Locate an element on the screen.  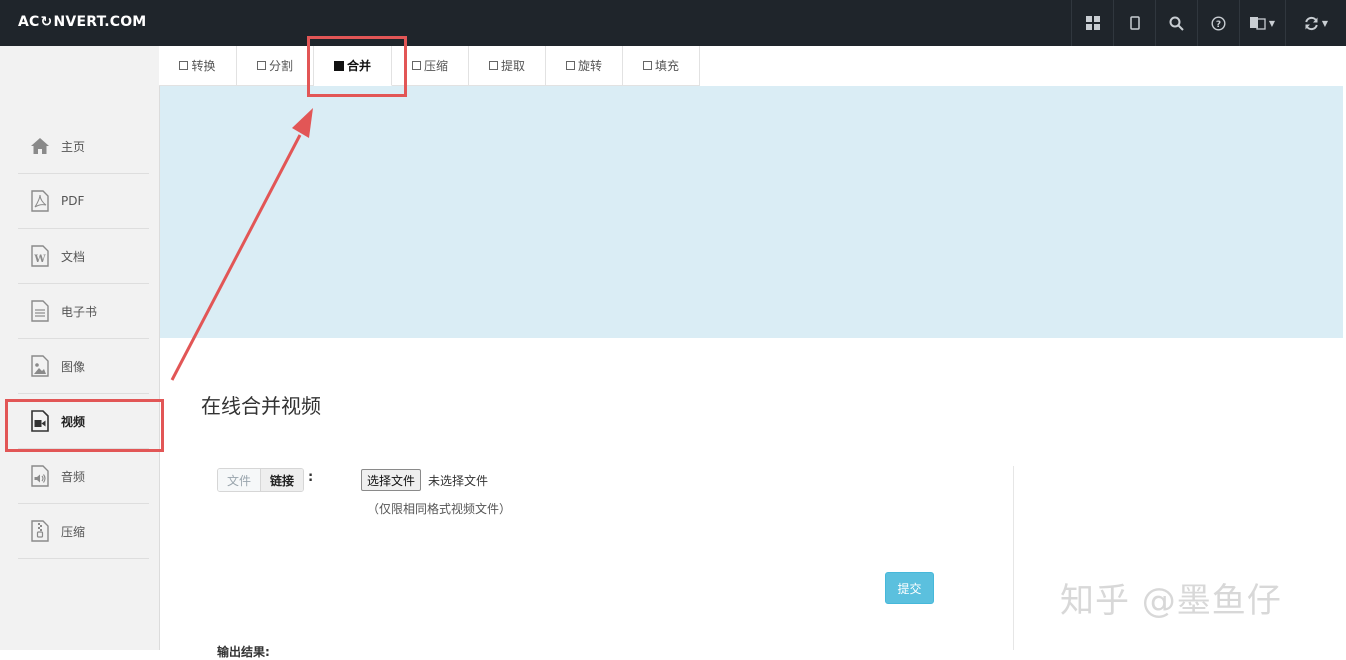
annotation-arrow is located at coordinates (241, 244).